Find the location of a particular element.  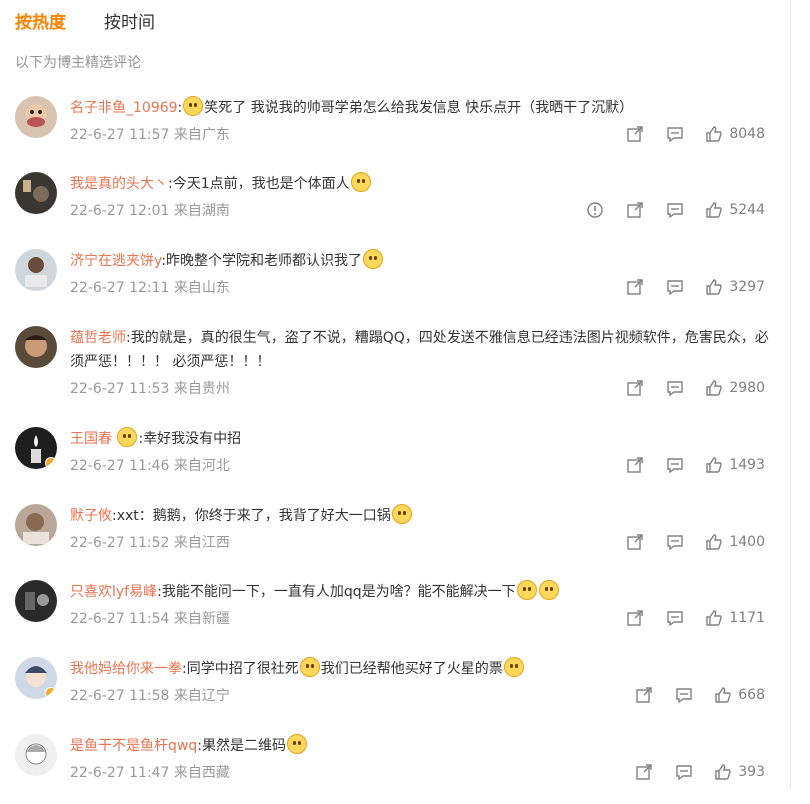

like-button: 1493 is located at coordinates (735, 465).